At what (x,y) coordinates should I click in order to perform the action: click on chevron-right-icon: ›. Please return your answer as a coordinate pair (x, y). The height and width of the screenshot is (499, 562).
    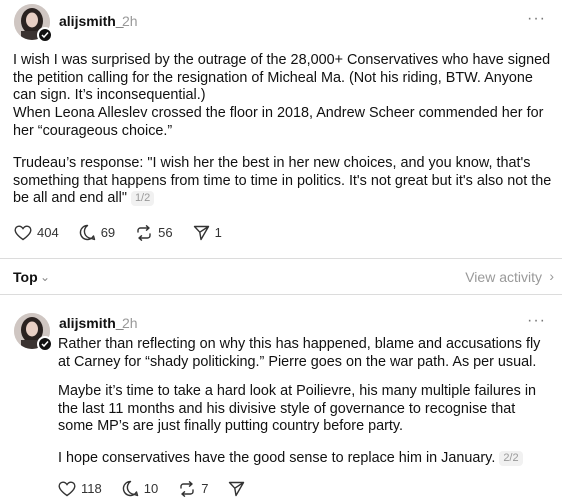
    Looking at the image, I should click on (551, 276).